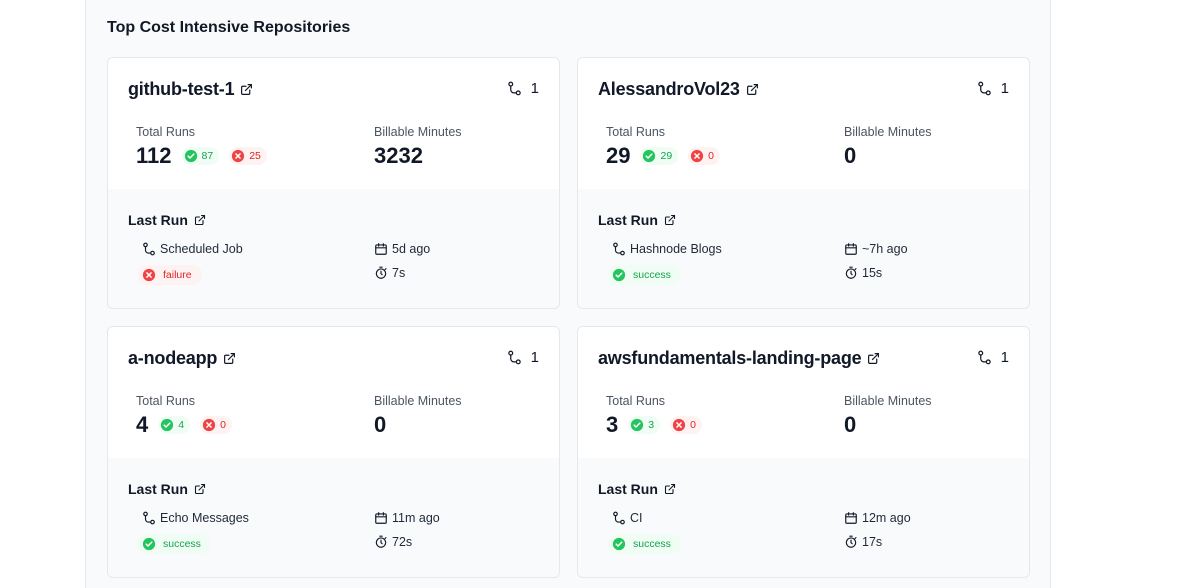  I want to click on calendar-icon, so click(381, 518).